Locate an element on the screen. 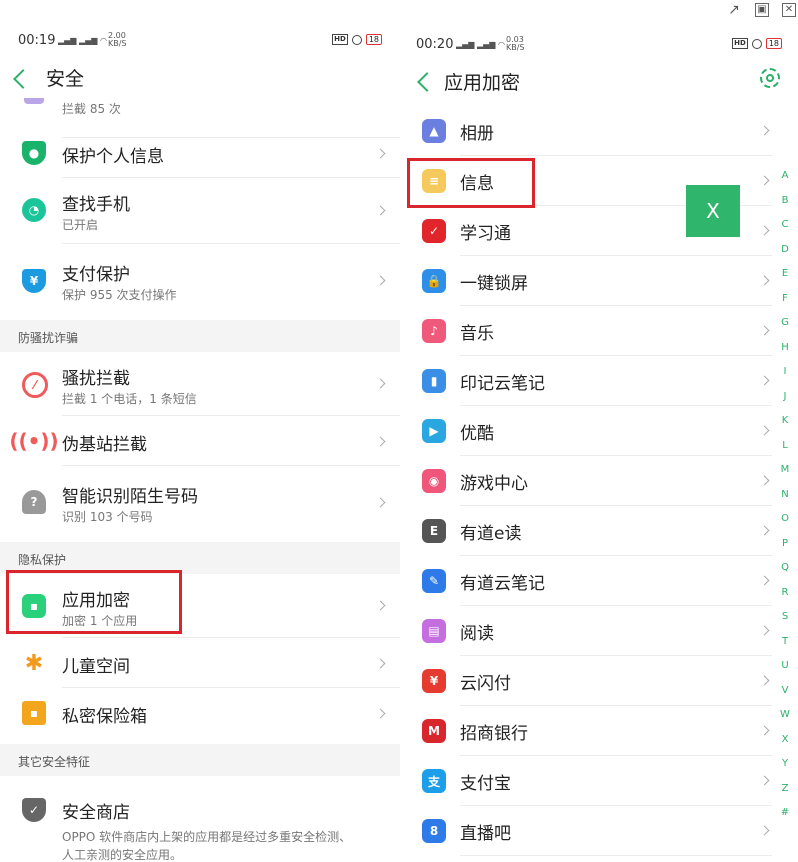  status-bar: 00:19 ▂▄▆ ▂▄▆ ◠ 2.00 KB/S HD 18 is located at coordinates (200, 41).